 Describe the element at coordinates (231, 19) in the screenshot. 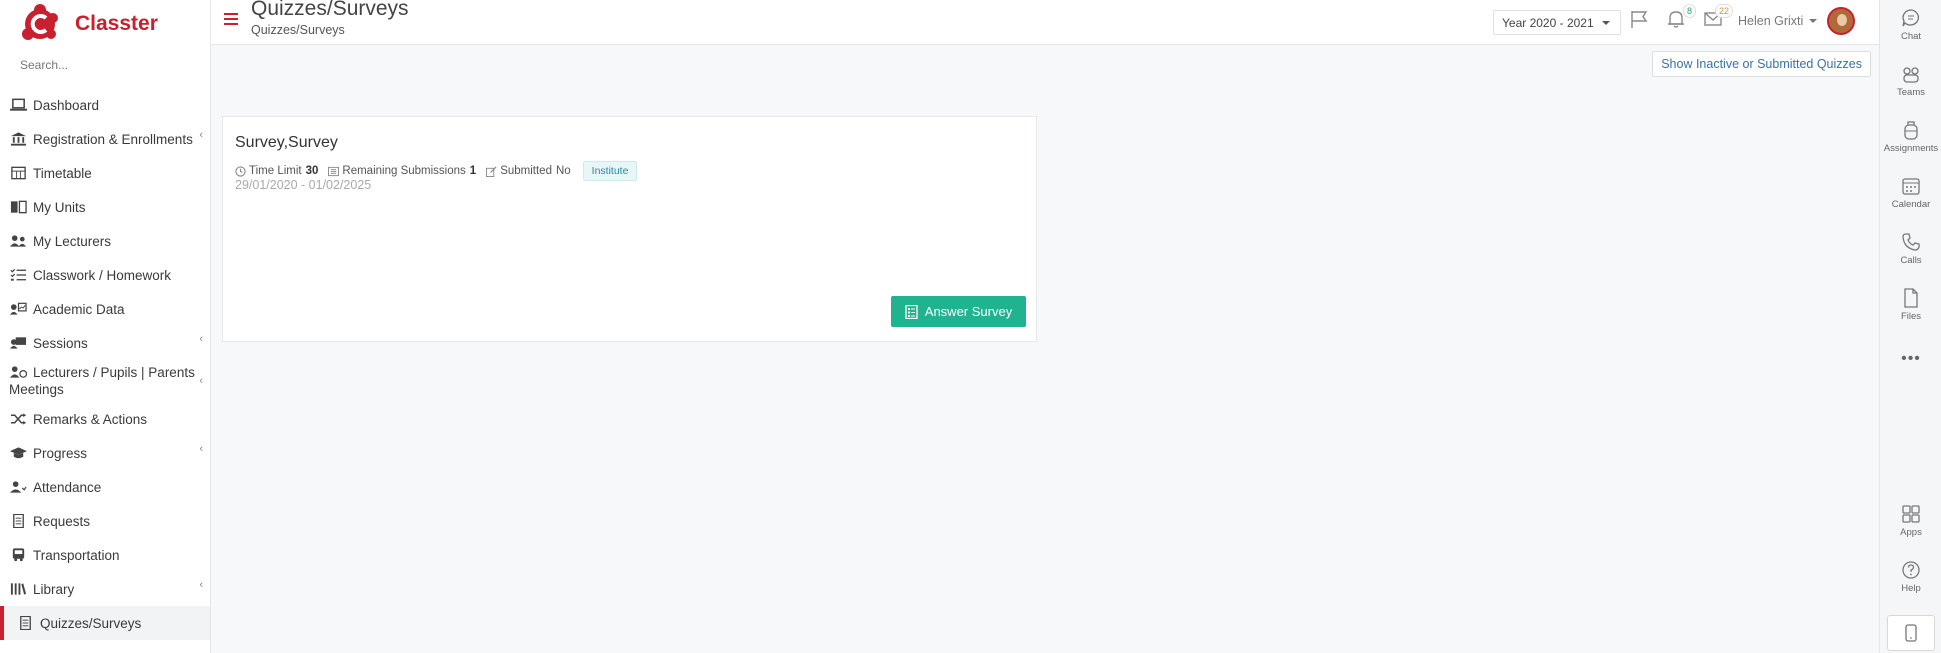

I see `menu-toggle-icon` at that location.